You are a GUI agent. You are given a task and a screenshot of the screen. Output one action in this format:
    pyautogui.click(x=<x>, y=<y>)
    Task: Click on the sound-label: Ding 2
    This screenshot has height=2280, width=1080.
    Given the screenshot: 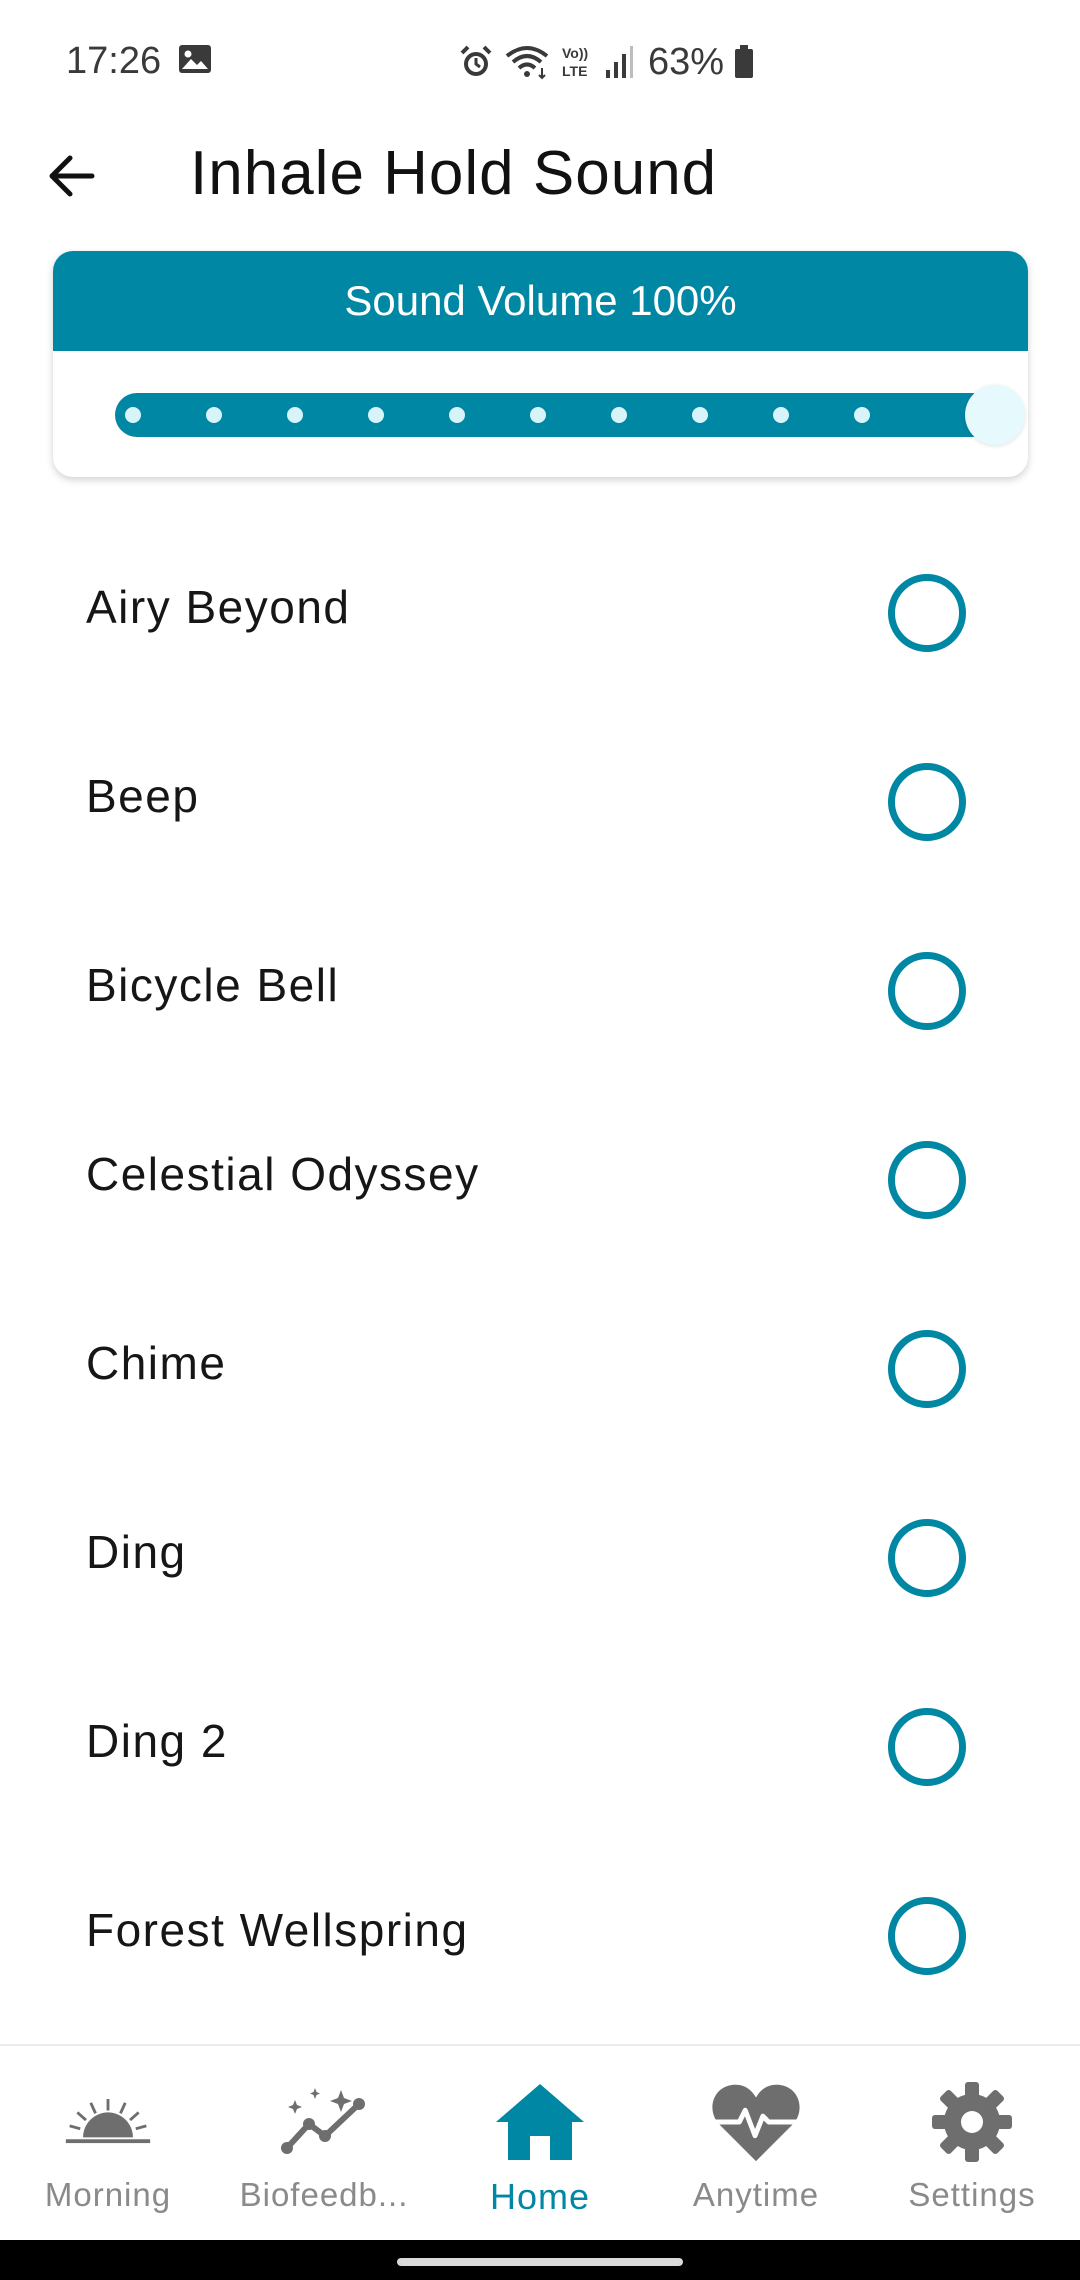 What is the action you would take?
    pyautogui.click(x=157, y=1741)
    